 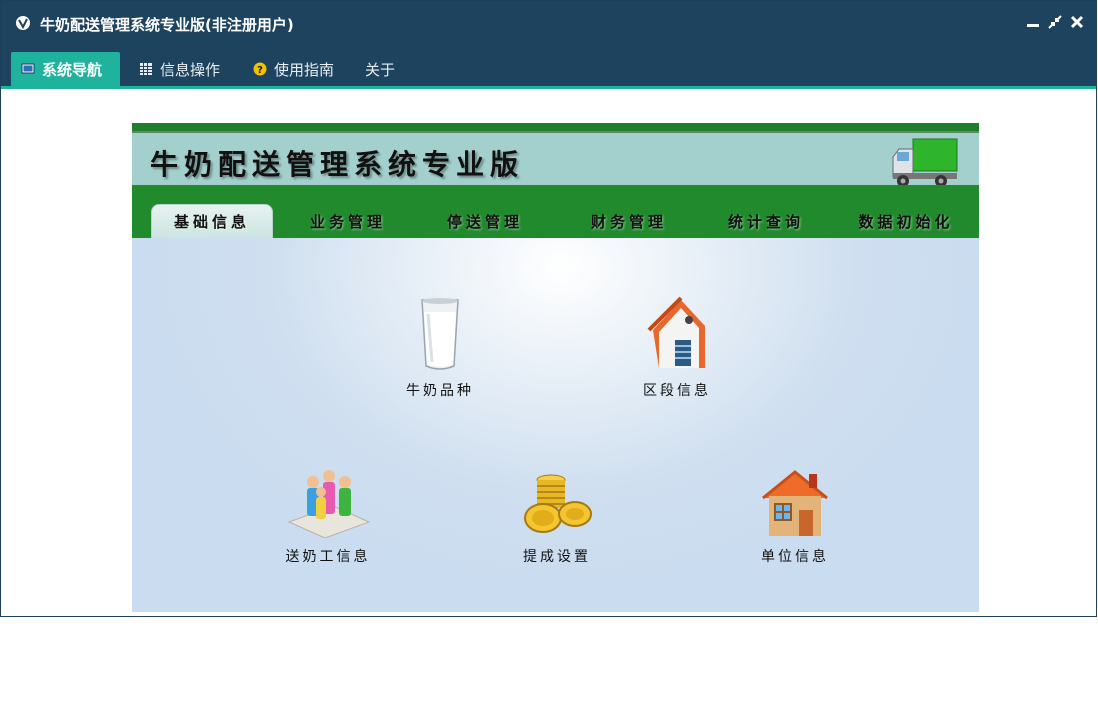 What do you see at coordinates (1033, 22) in the screenshot?
I see `minimize-button` at bounding box center [1033, 22].